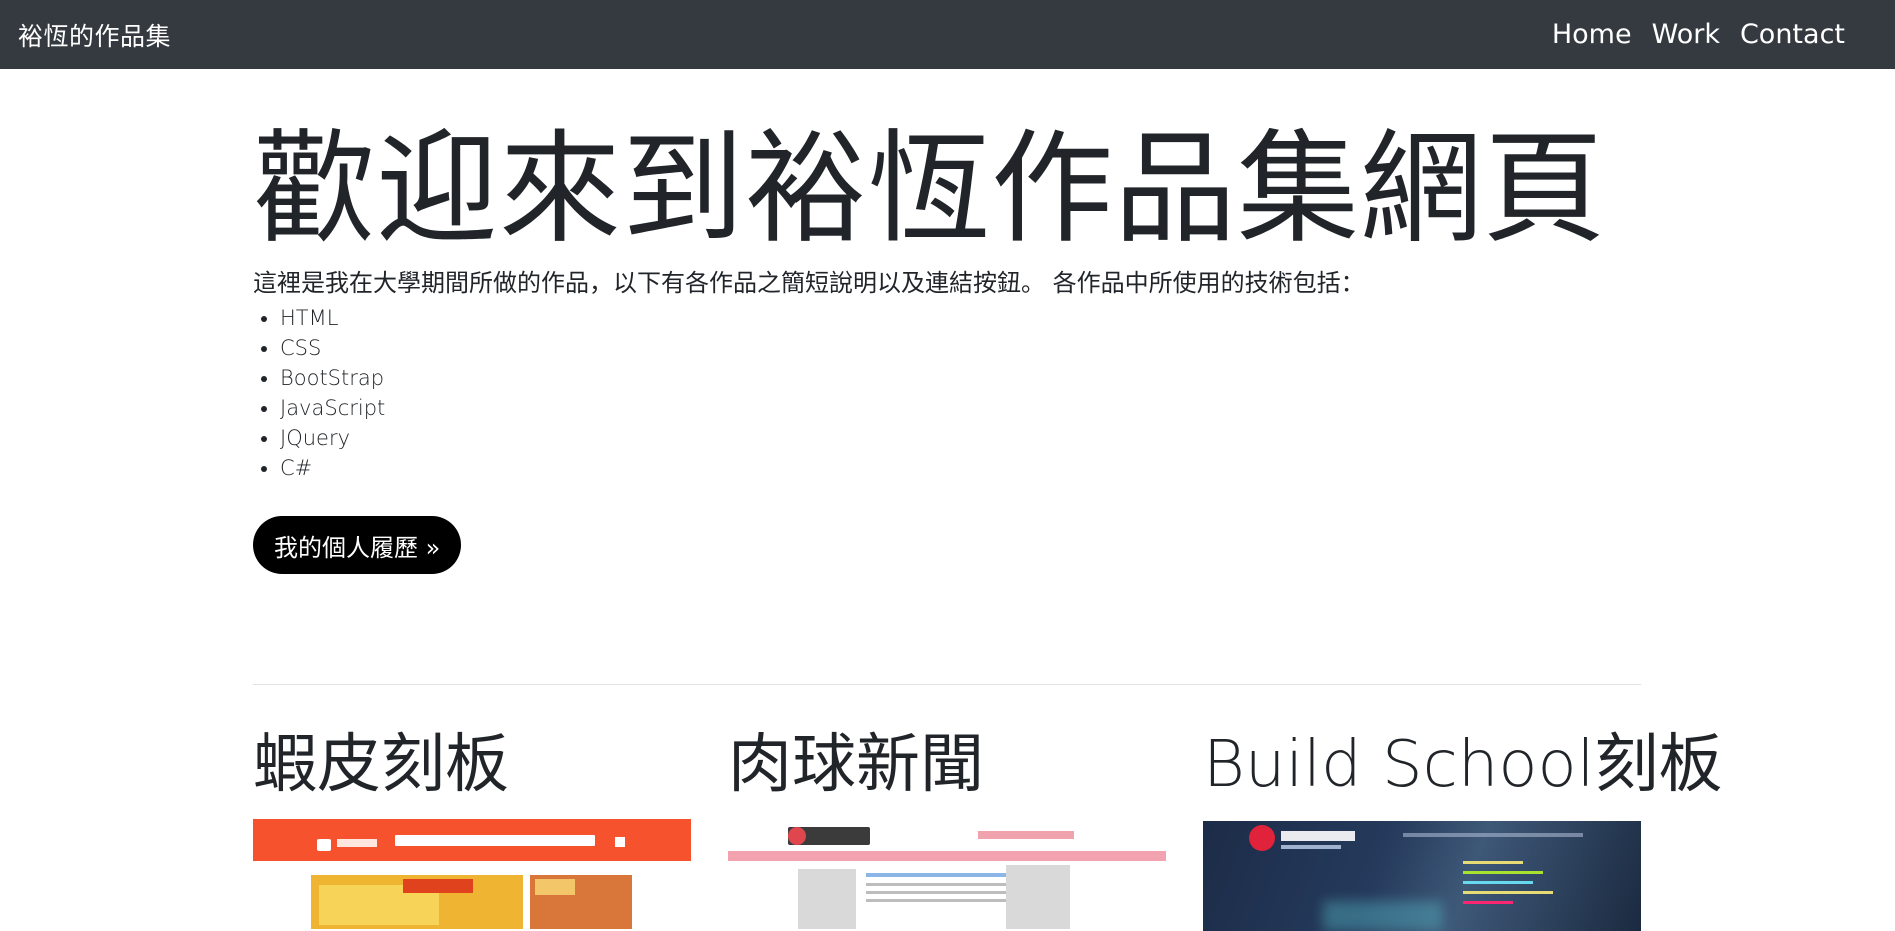 The image size is (1895, 931). What do you see at coordinates (324, 845) in the screenshot?
I see `shopee-bag-icon` at bounding box center [324, 845].